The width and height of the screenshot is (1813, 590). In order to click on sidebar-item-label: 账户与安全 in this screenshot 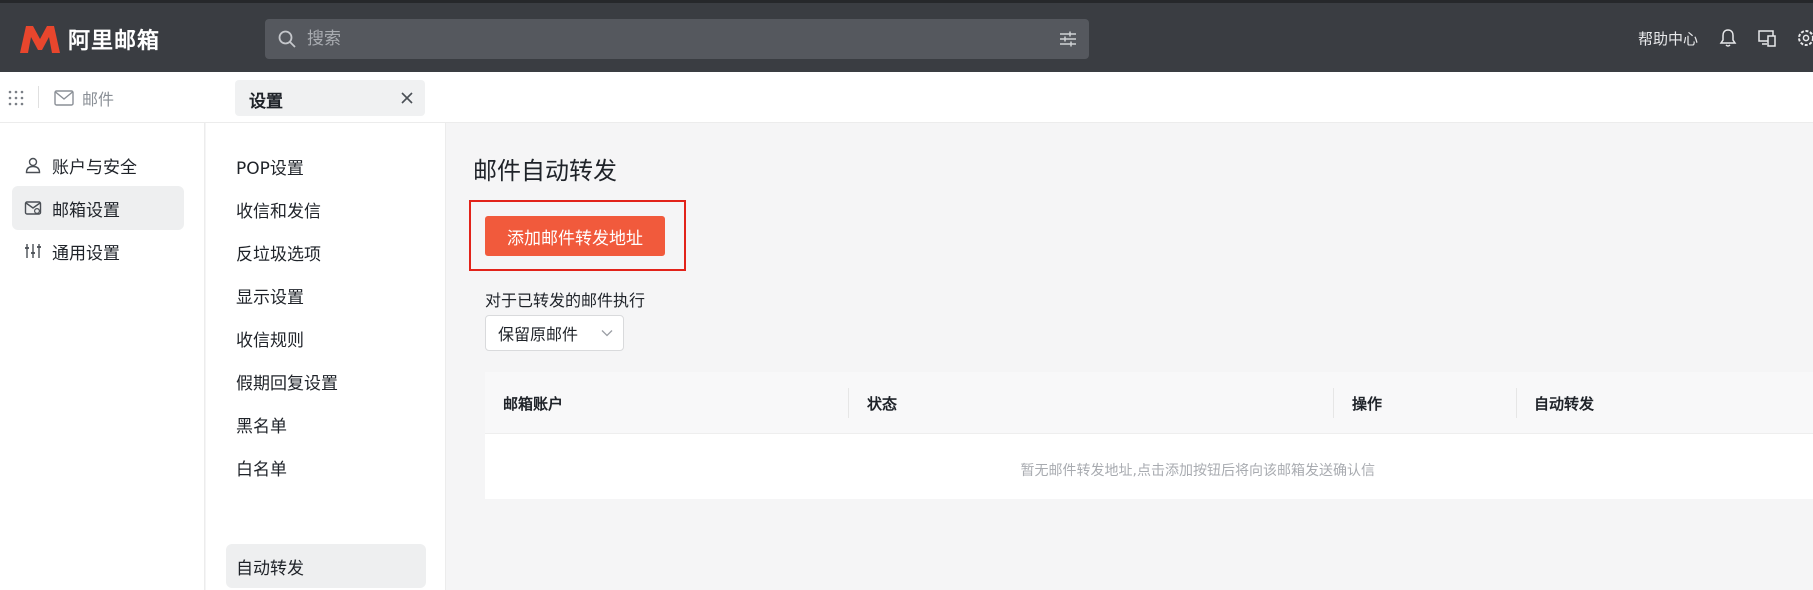, I will do `click(94, 167)`.